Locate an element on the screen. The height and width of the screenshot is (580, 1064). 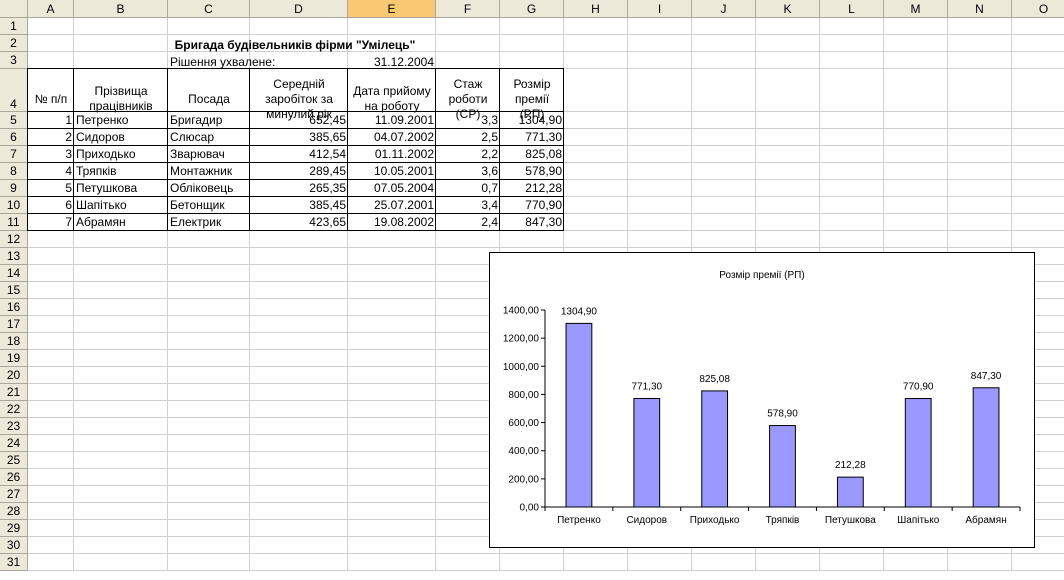
row-header-30: 30 is located at coordinates (14, 545).